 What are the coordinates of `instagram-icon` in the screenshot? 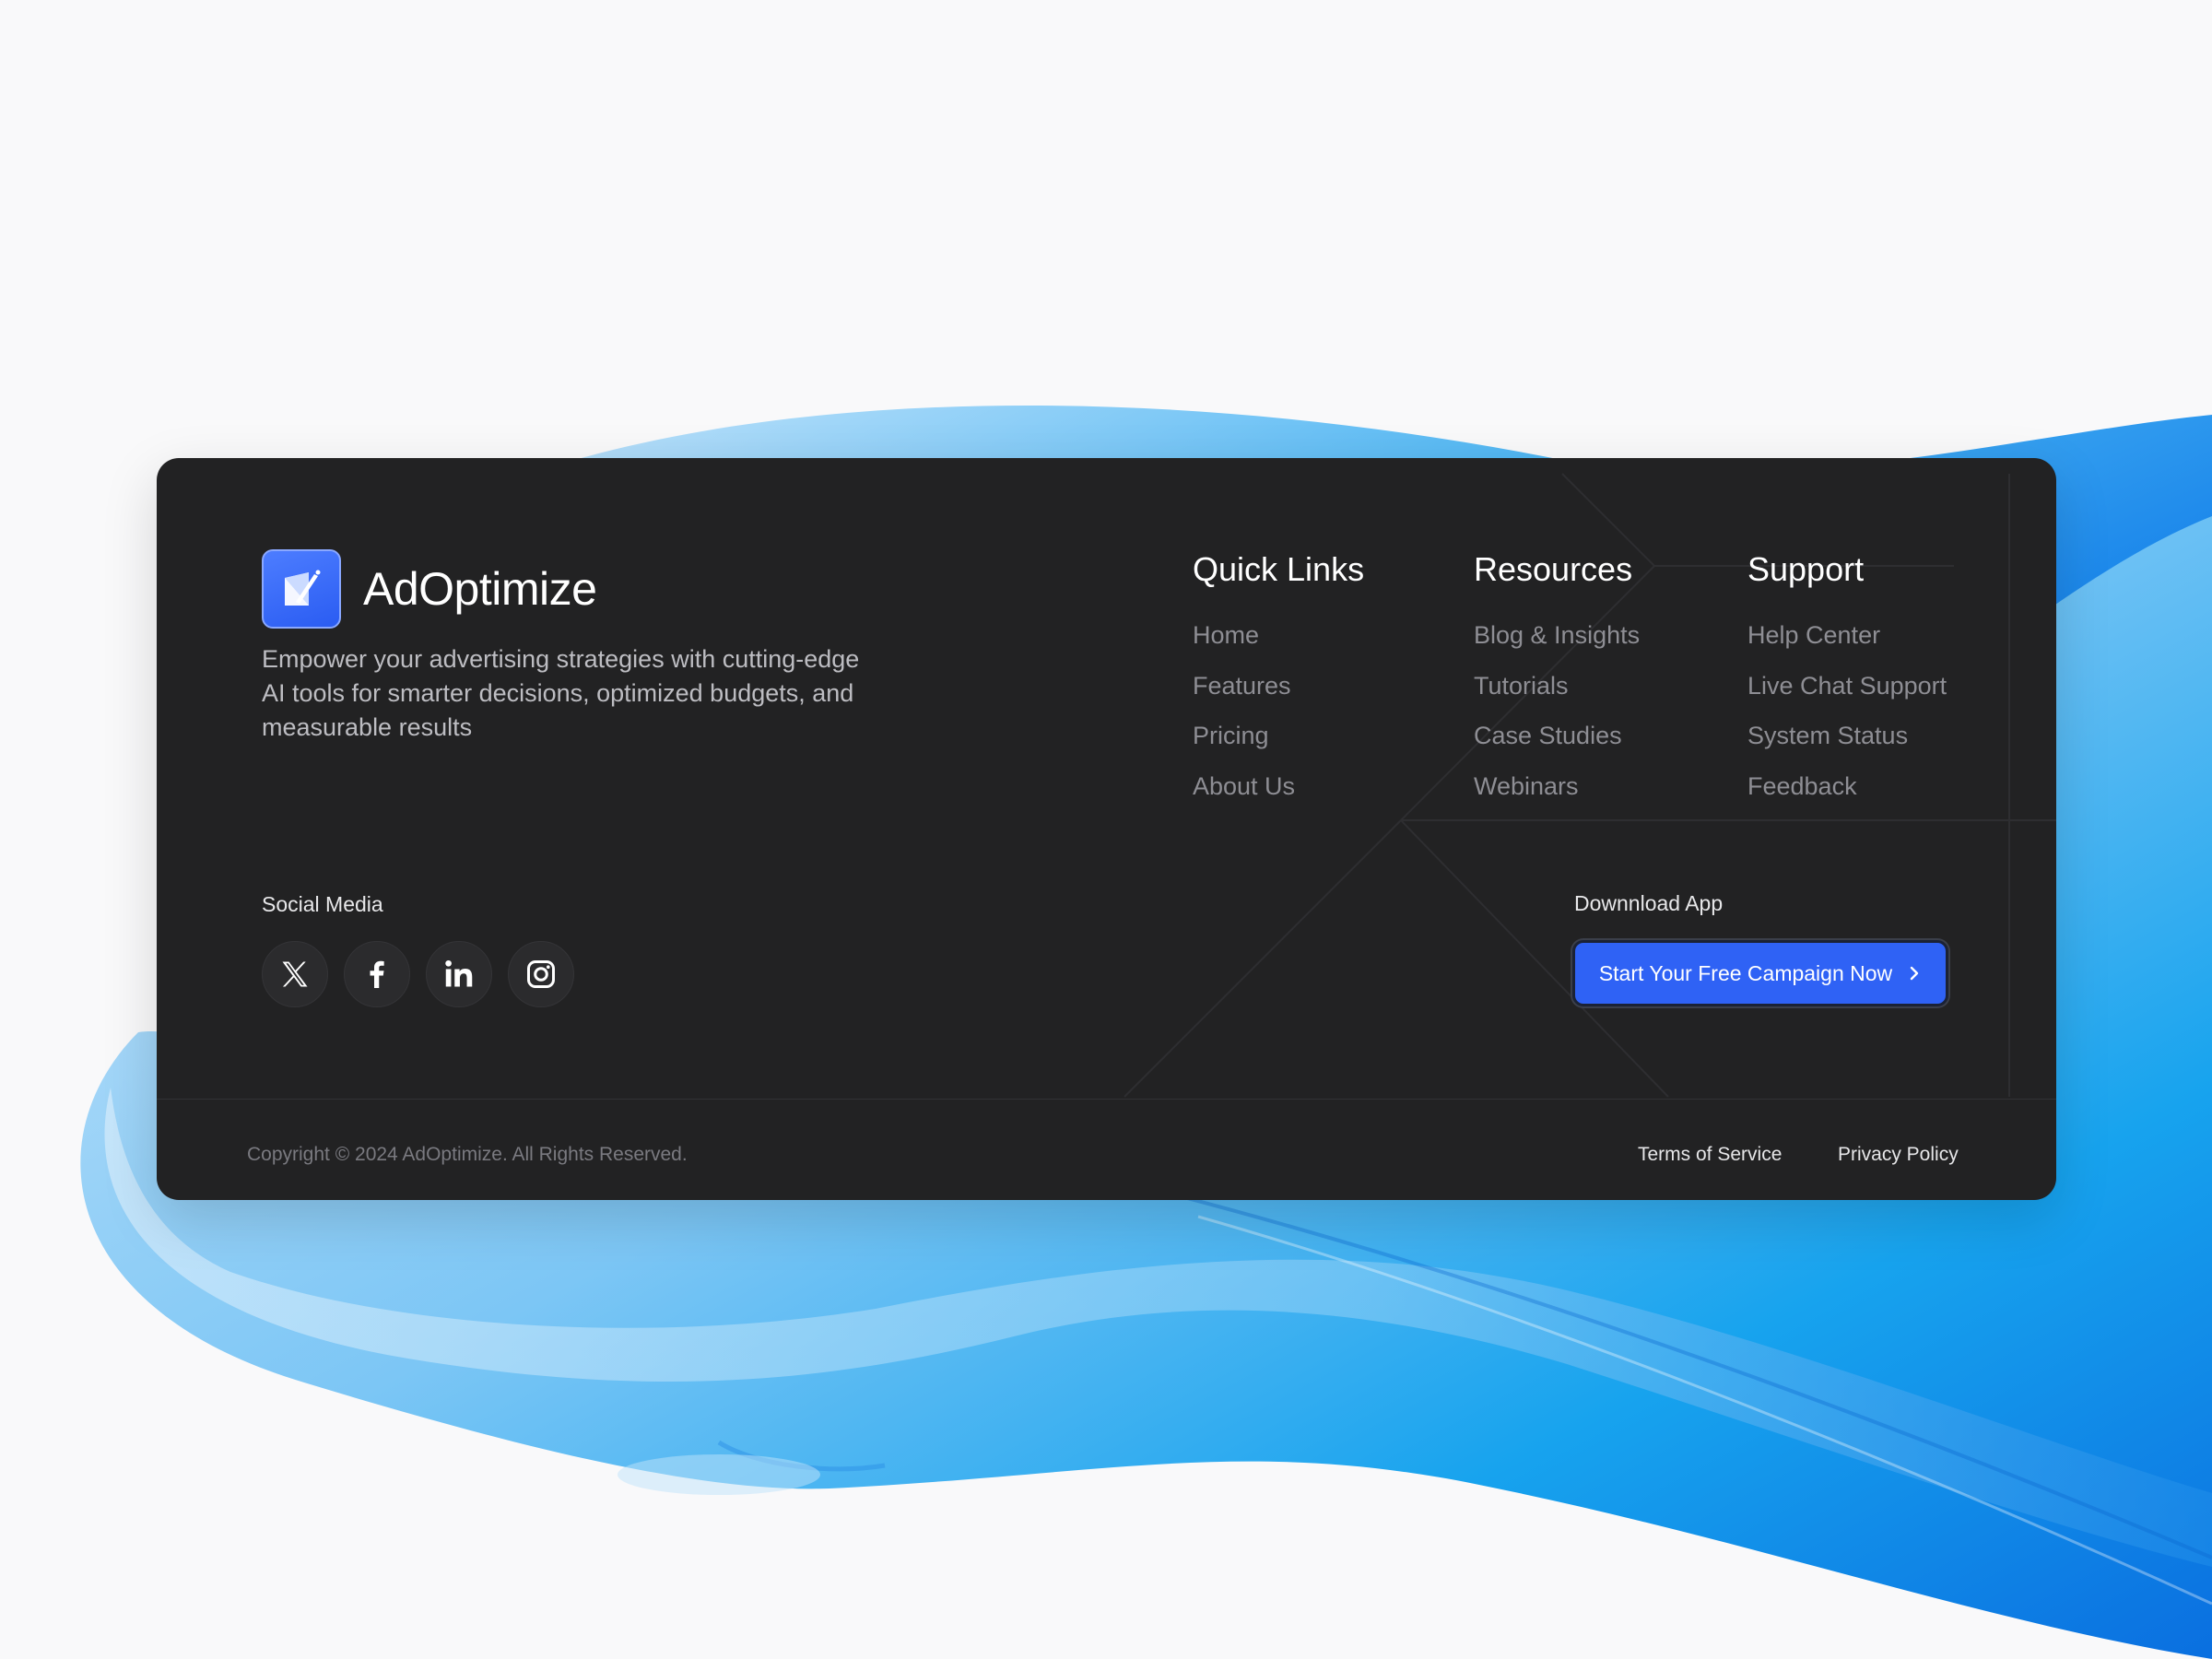 It's located at (541, 974).